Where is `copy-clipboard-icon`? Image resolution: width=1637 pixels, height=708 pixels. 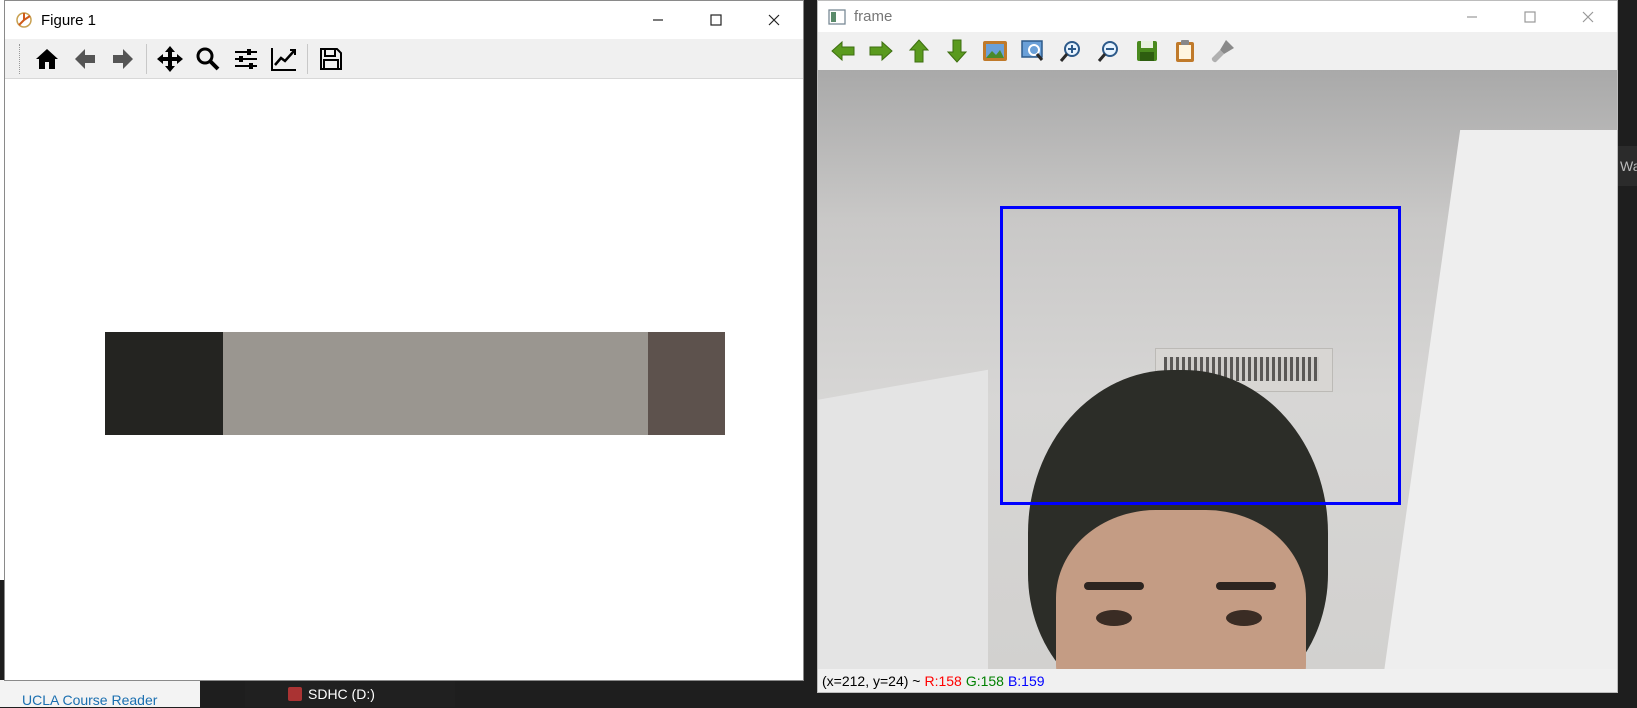 copy-clipboard-icon is located at coordinates (1185, 51).